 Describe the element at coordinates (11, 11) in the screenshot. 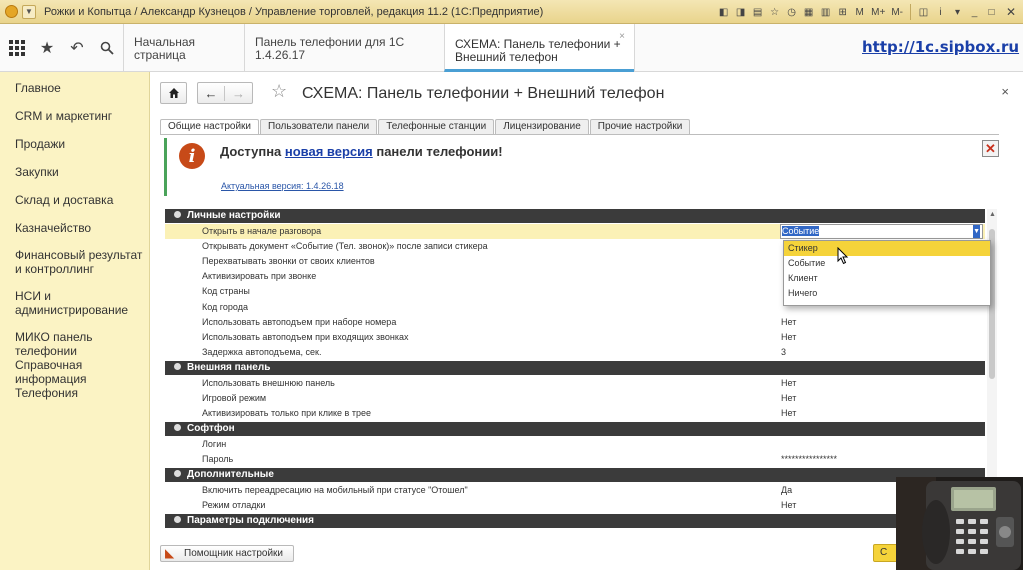

I see `app-logo-icon` at that location.